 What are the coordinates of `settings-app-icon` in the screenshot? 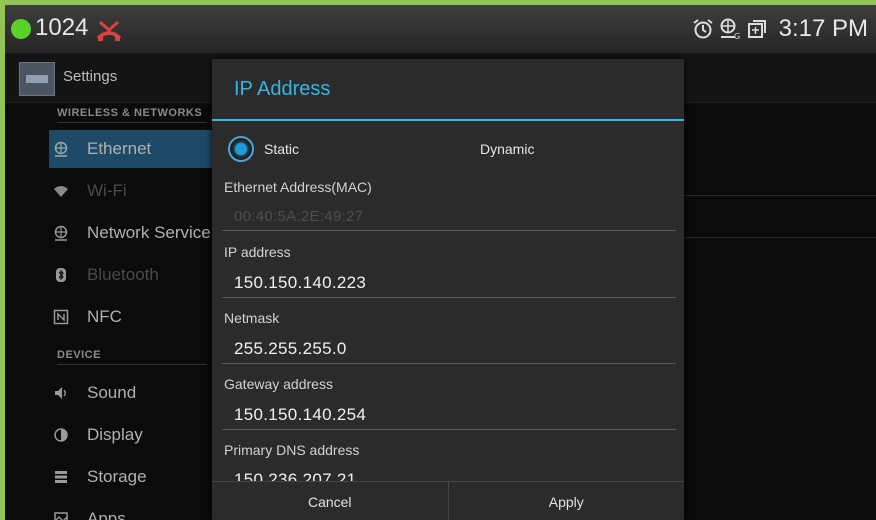 It's located at (37, 79).